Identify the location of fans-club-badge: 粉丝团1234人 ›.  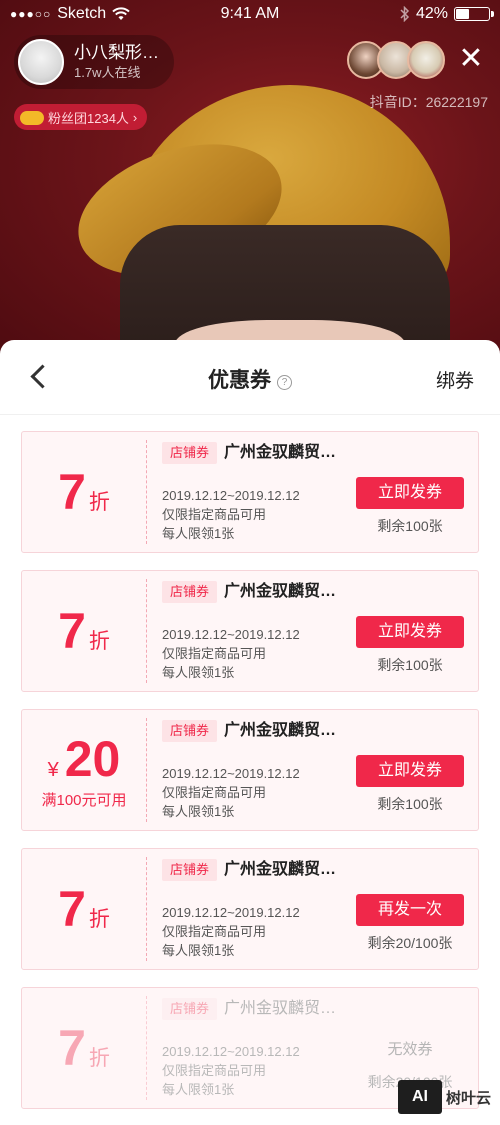
(81, 117).